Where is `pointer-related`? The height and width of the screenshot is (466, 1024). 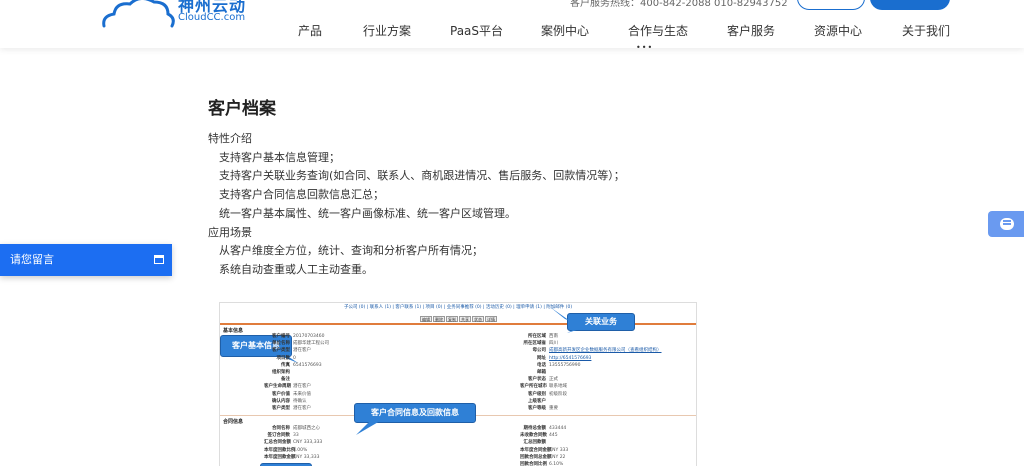 pointer-related is located at coordinates (573, 331).